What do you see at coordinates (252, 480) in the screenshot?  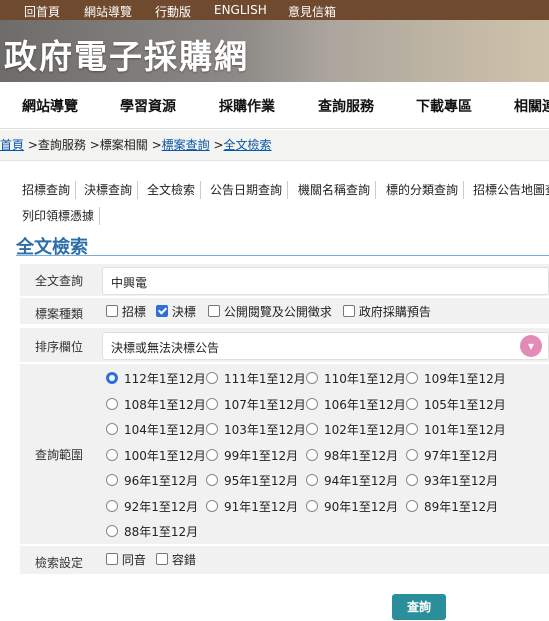 I see `range-option: 95年1至12月` at bounding box center [252, 480].